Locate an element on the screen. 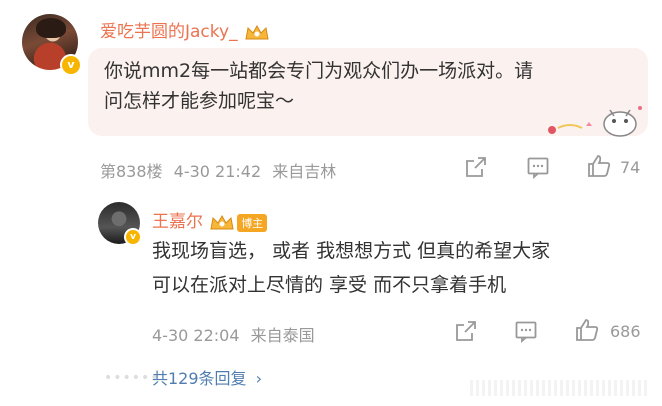 The height and width of the screenshot is (406, 662). reply-text-line: 可以在派对上尽情的 享受 而不只拿着手机 is located at coordinates (329, 285).